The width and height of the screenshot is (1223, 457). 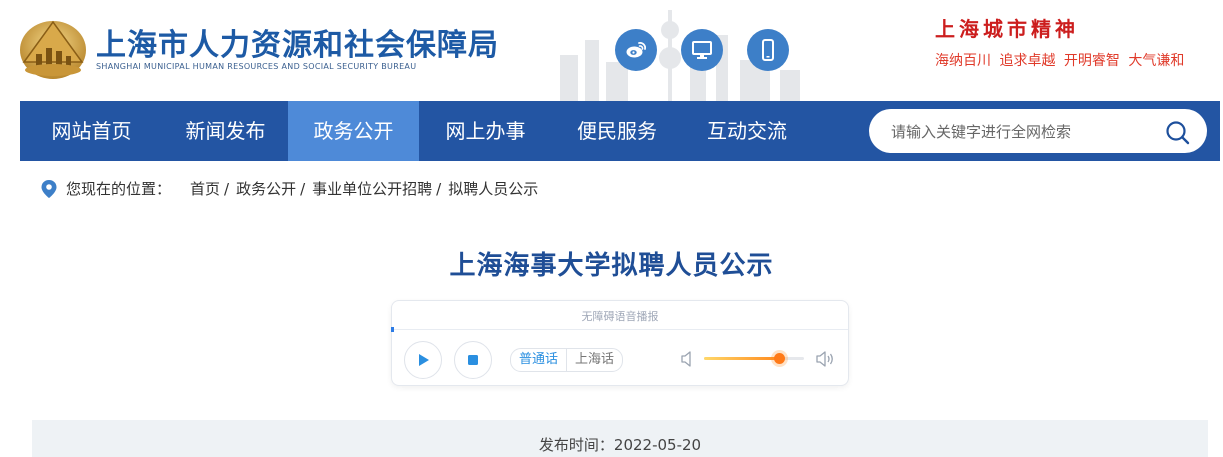 I want to click on desktop-icon, so click(x=702, y=50).